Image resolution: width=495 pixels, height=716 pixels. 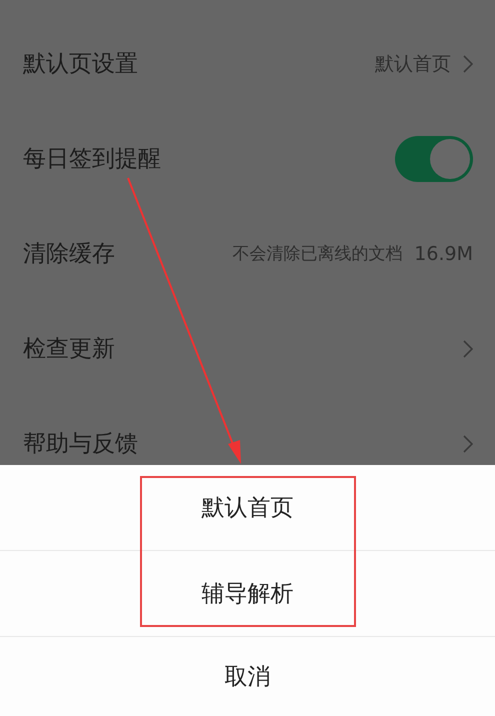 What do you see at coordinates (69, 254) in the screenshot?
I see `setting-label: 清除缓存` at bounding box center [69, 254].